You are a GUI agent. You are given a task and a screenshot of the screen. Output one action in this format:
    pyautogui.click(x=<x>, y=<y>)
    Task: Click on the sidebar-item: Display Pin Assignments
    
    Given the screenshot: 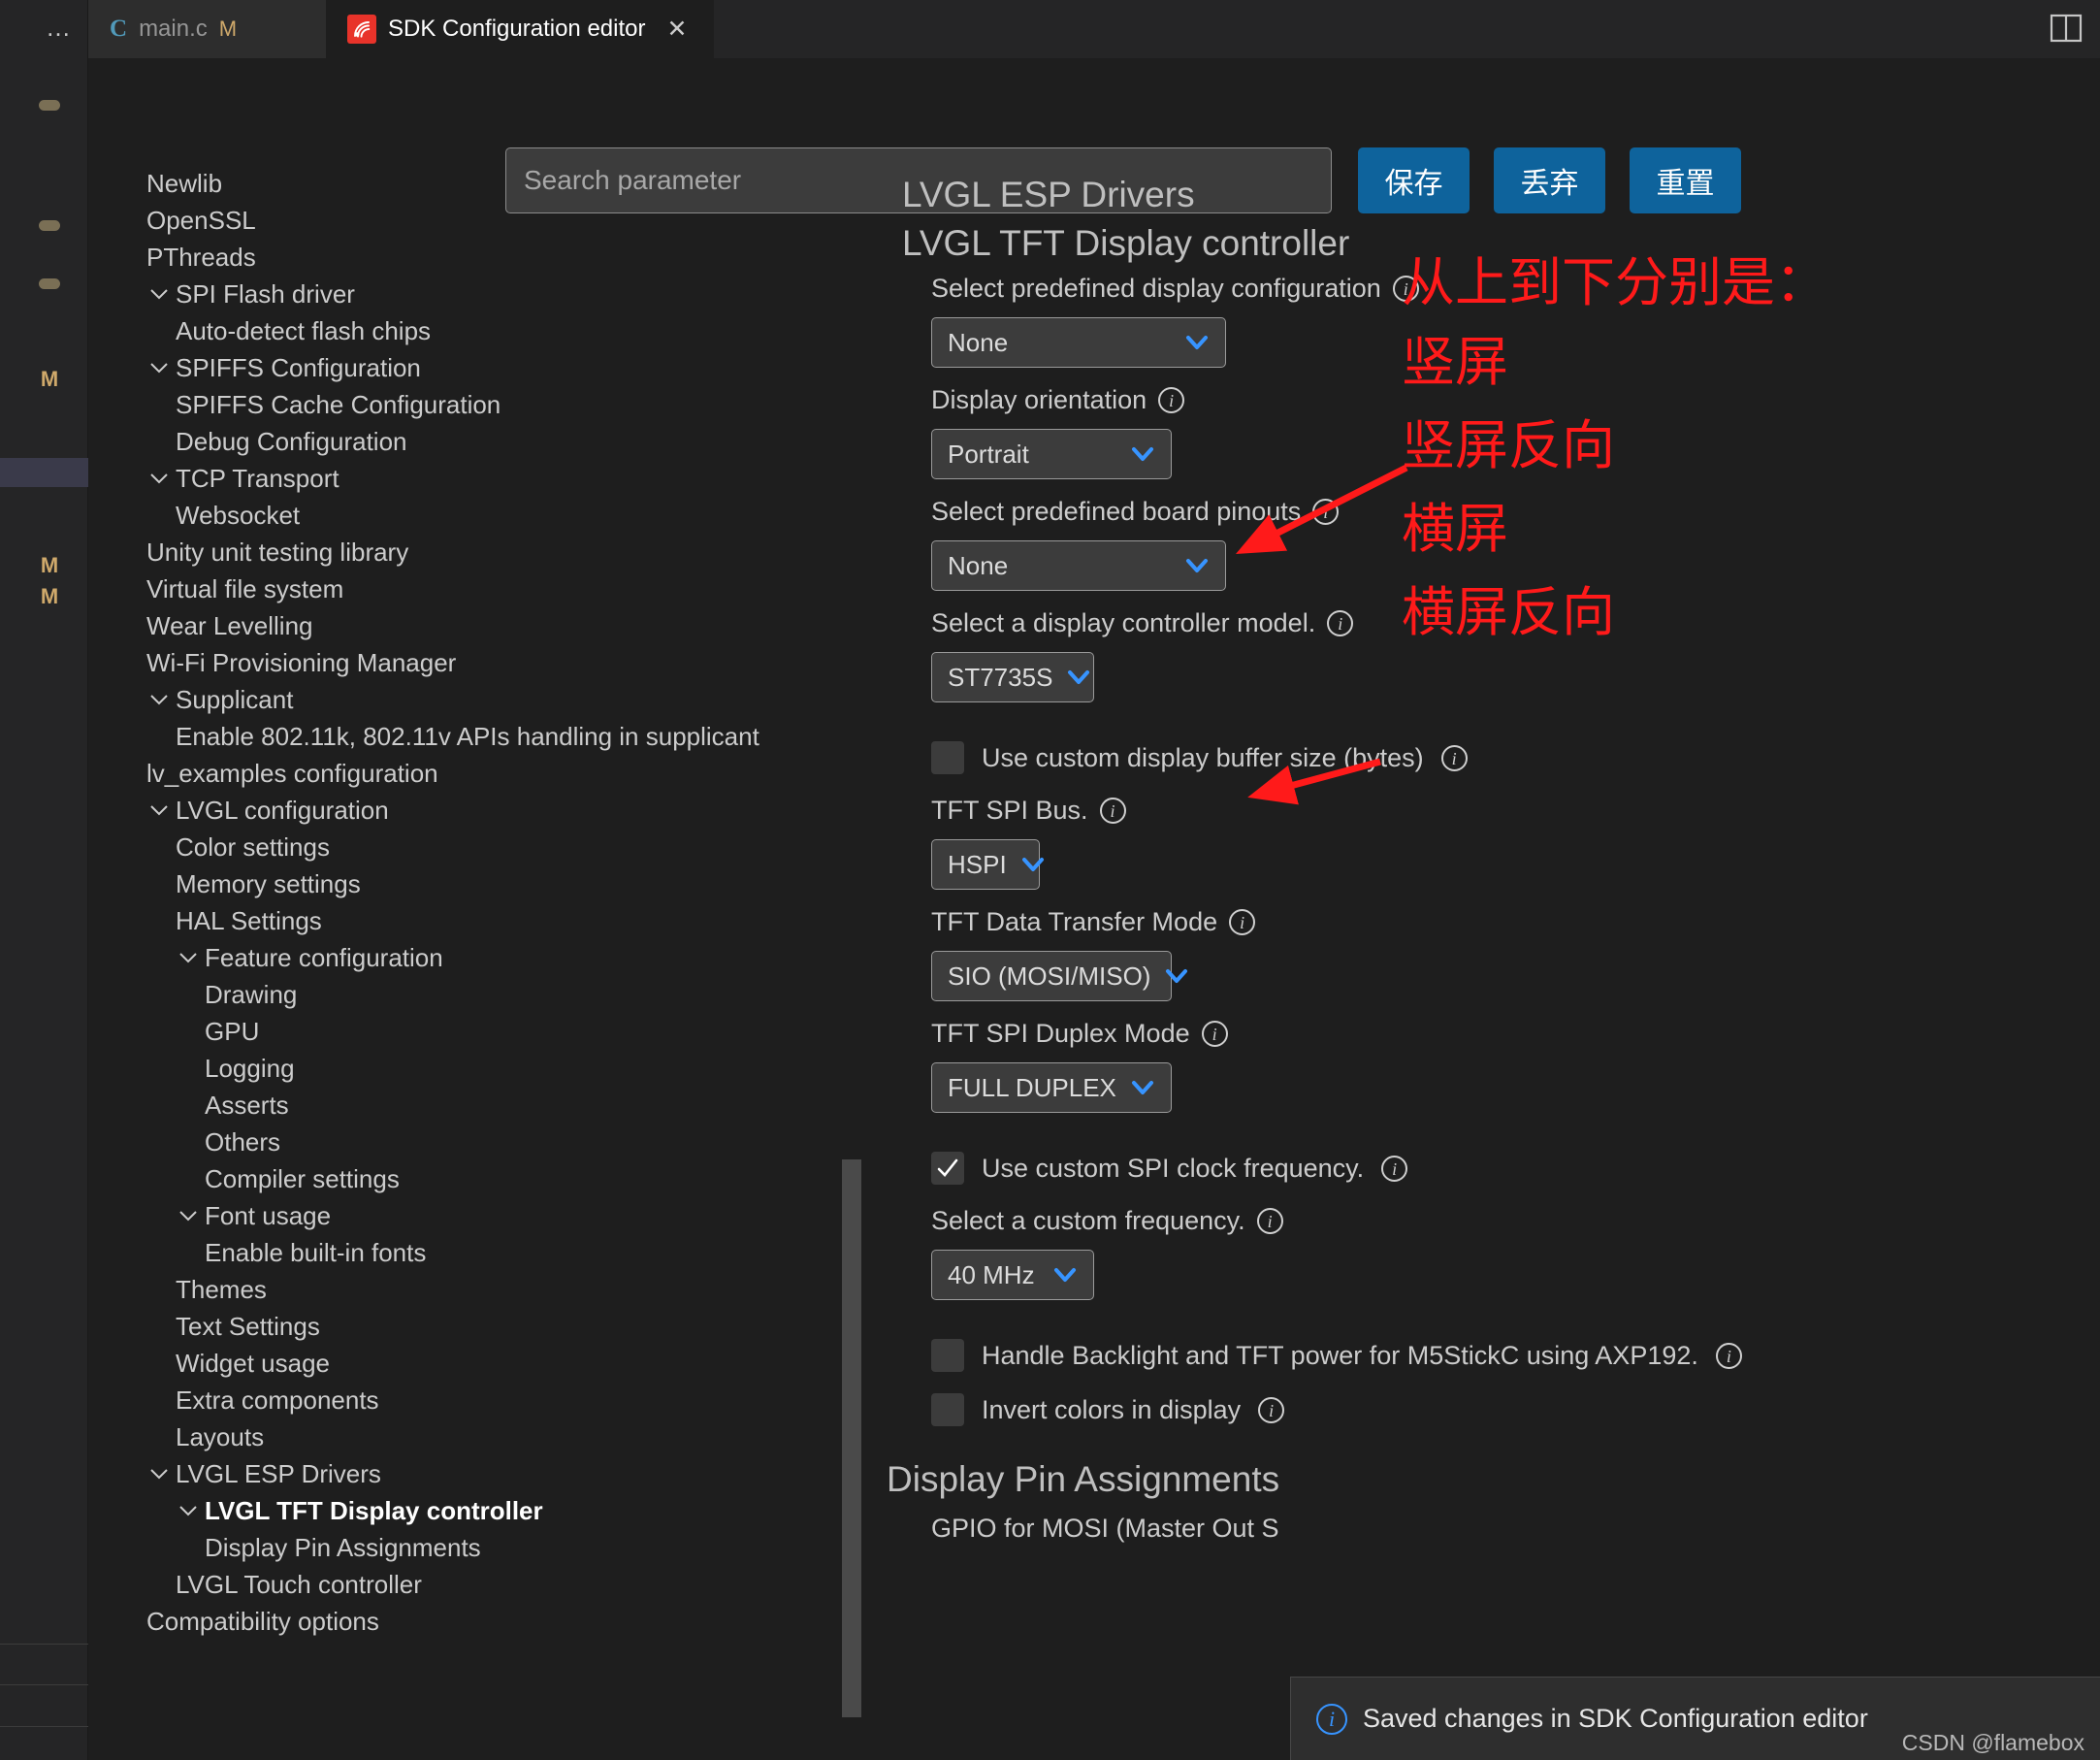 What is the action you would take?
    pyautogui.click(x=466, y=1548)
    